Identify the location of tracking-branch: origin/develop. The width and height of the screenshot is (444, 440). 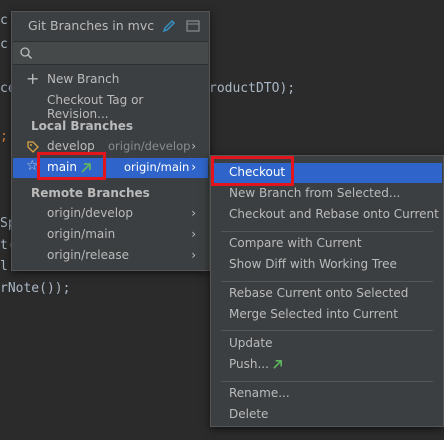
(149, 146).